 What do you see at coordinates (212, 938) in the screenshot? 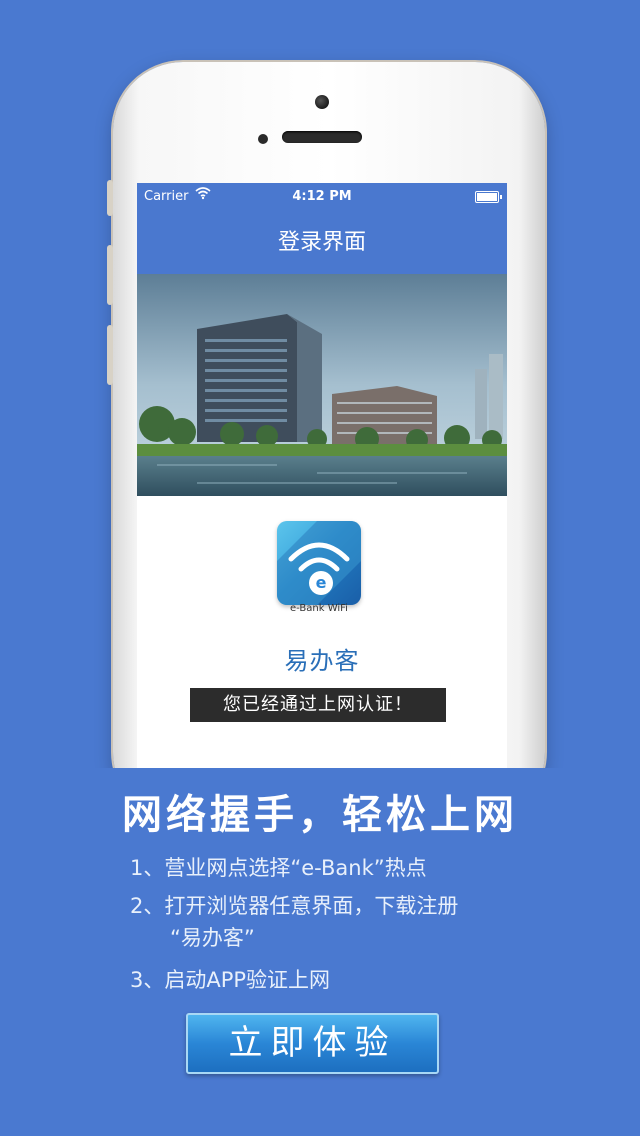
I see `step-2-continued: “易办客”` at bounding box center [212, 938].